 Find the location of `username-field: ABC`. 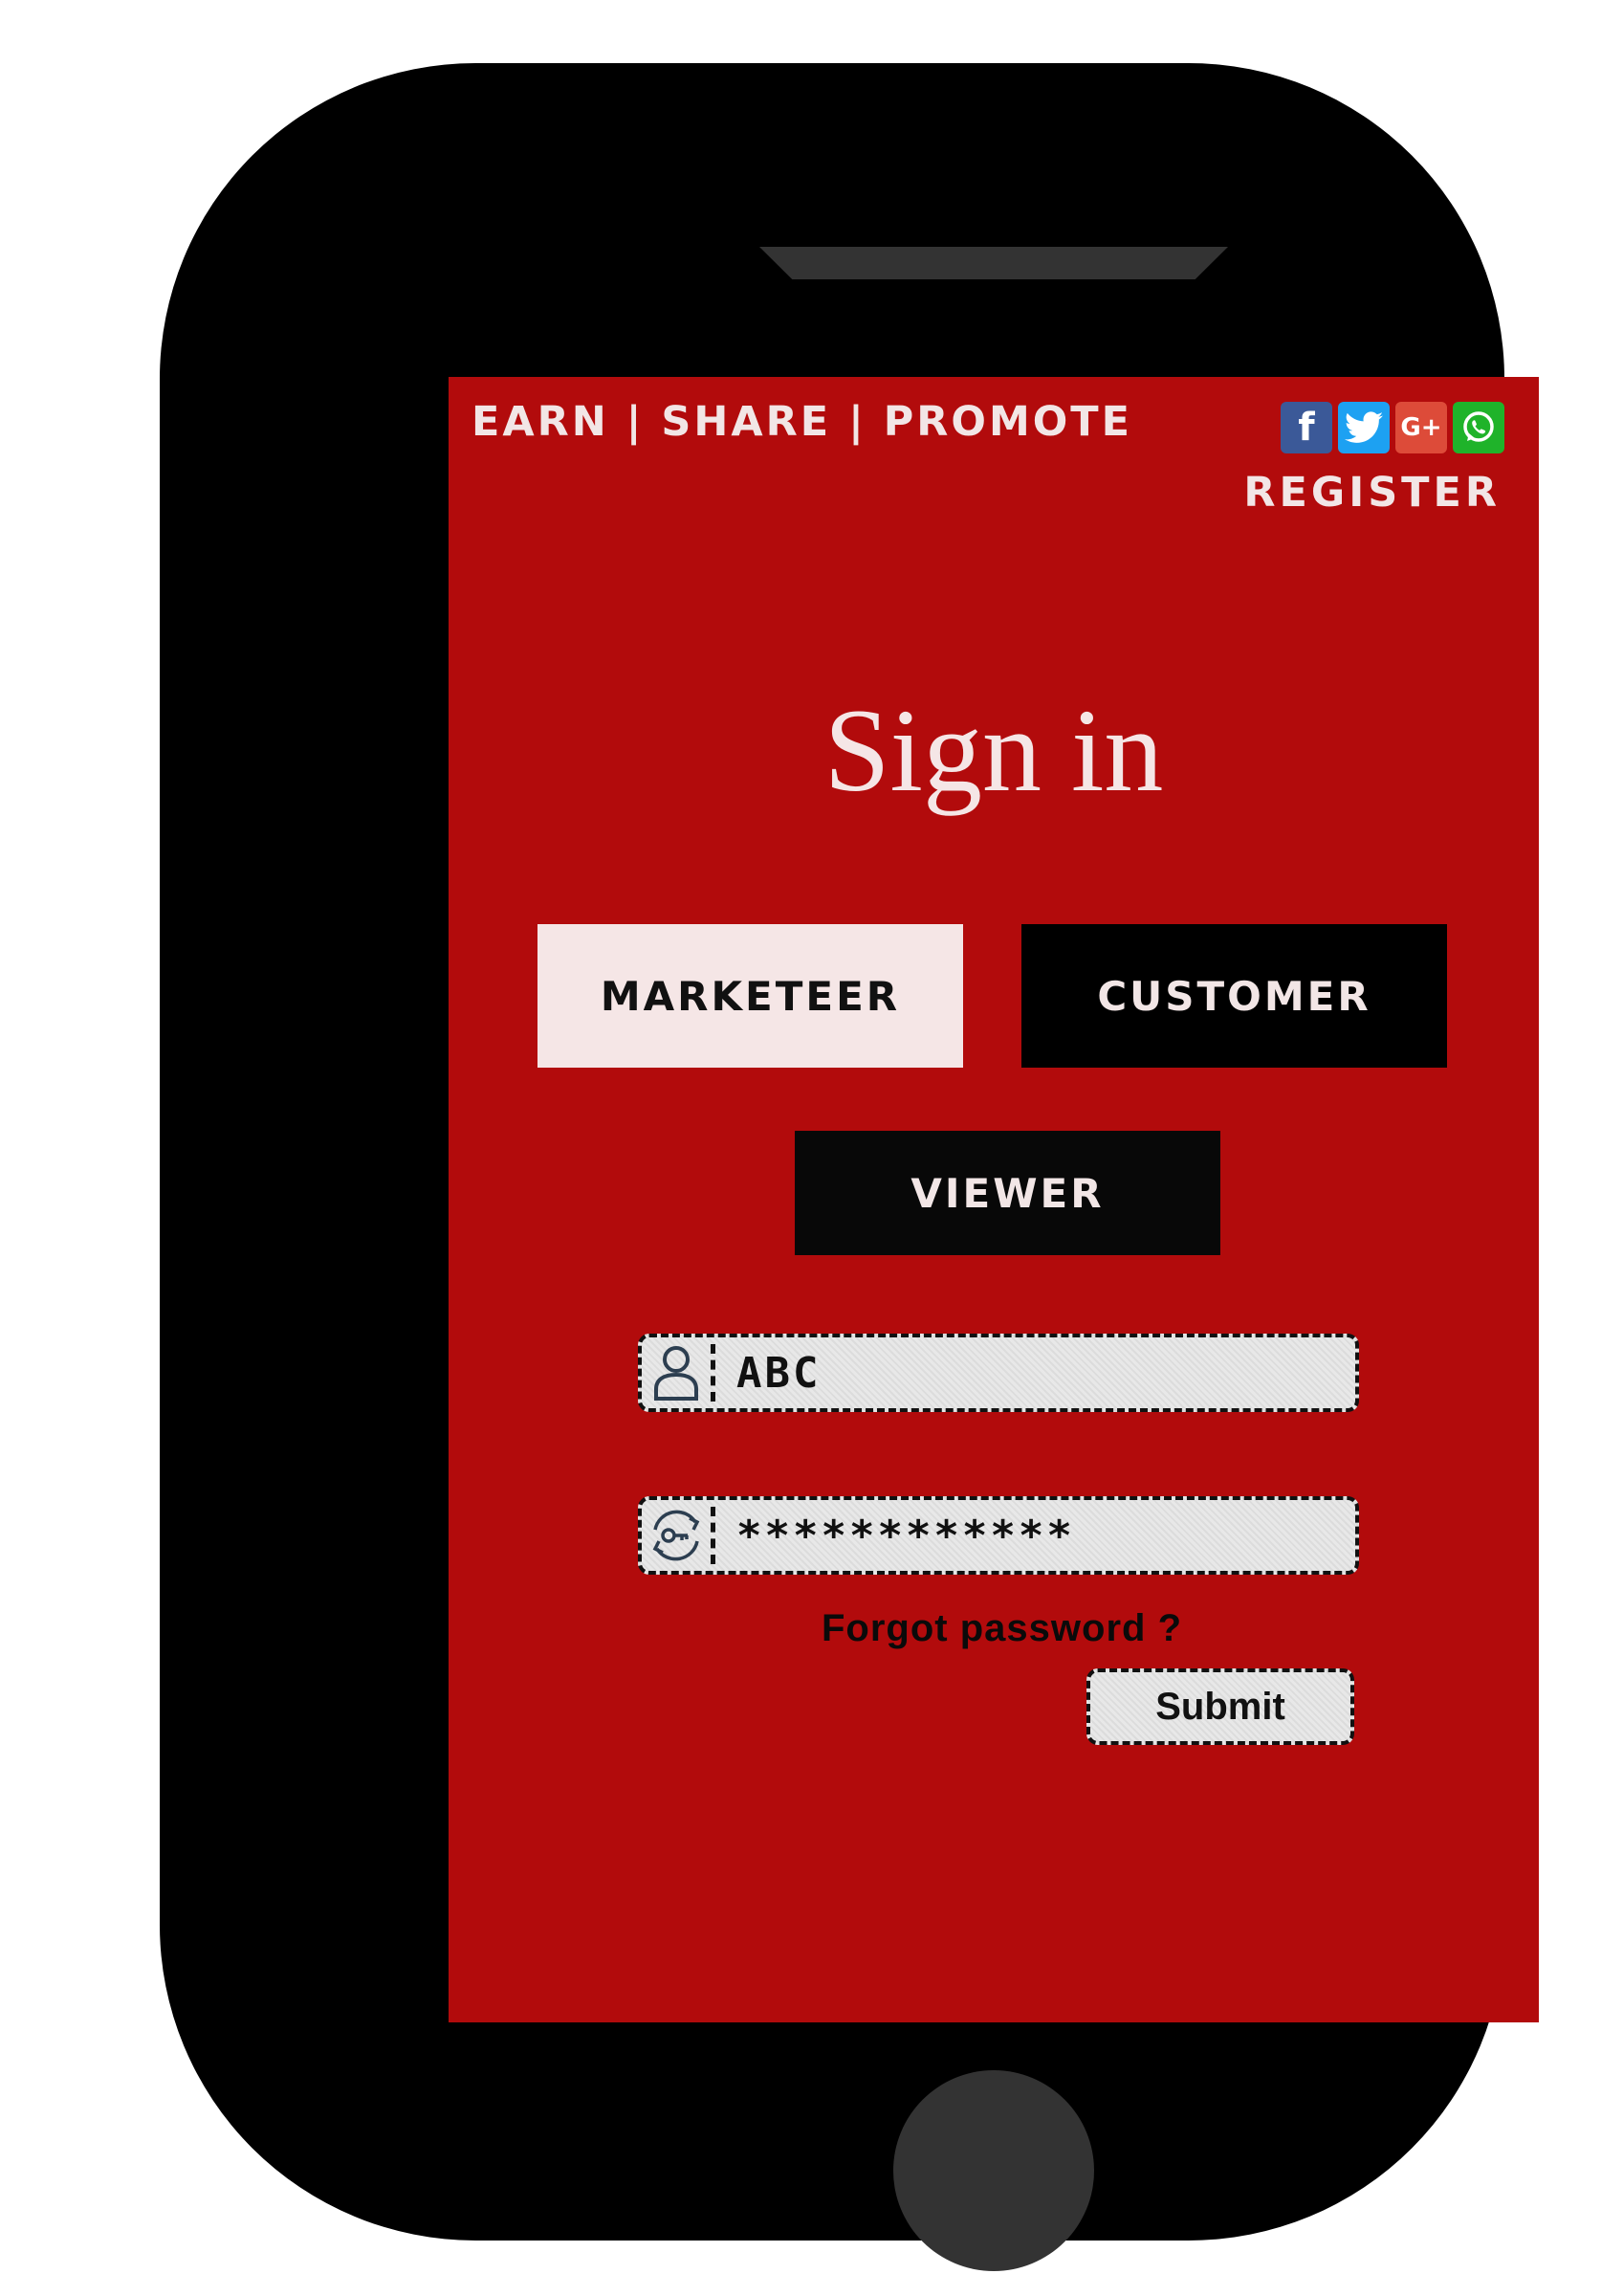

username-field: ABC is located at coordinates (998, 1373).